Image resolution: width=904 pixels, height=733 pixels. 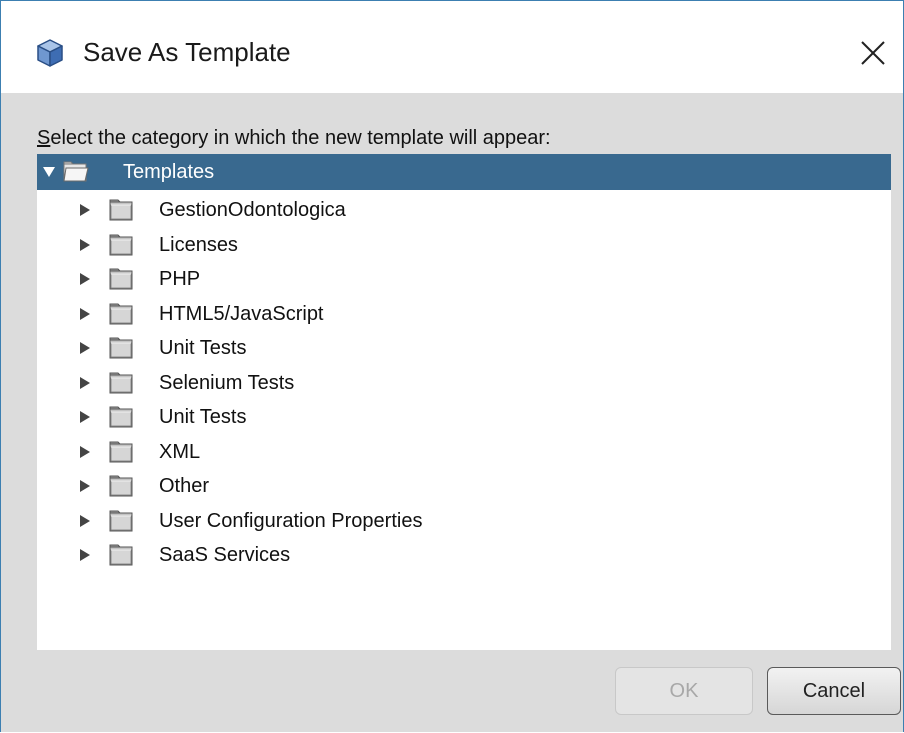 What do you see at coordinates (76, 171) in the screenshot?
I see `open-folder-icon` at bounding box center [76, 171].